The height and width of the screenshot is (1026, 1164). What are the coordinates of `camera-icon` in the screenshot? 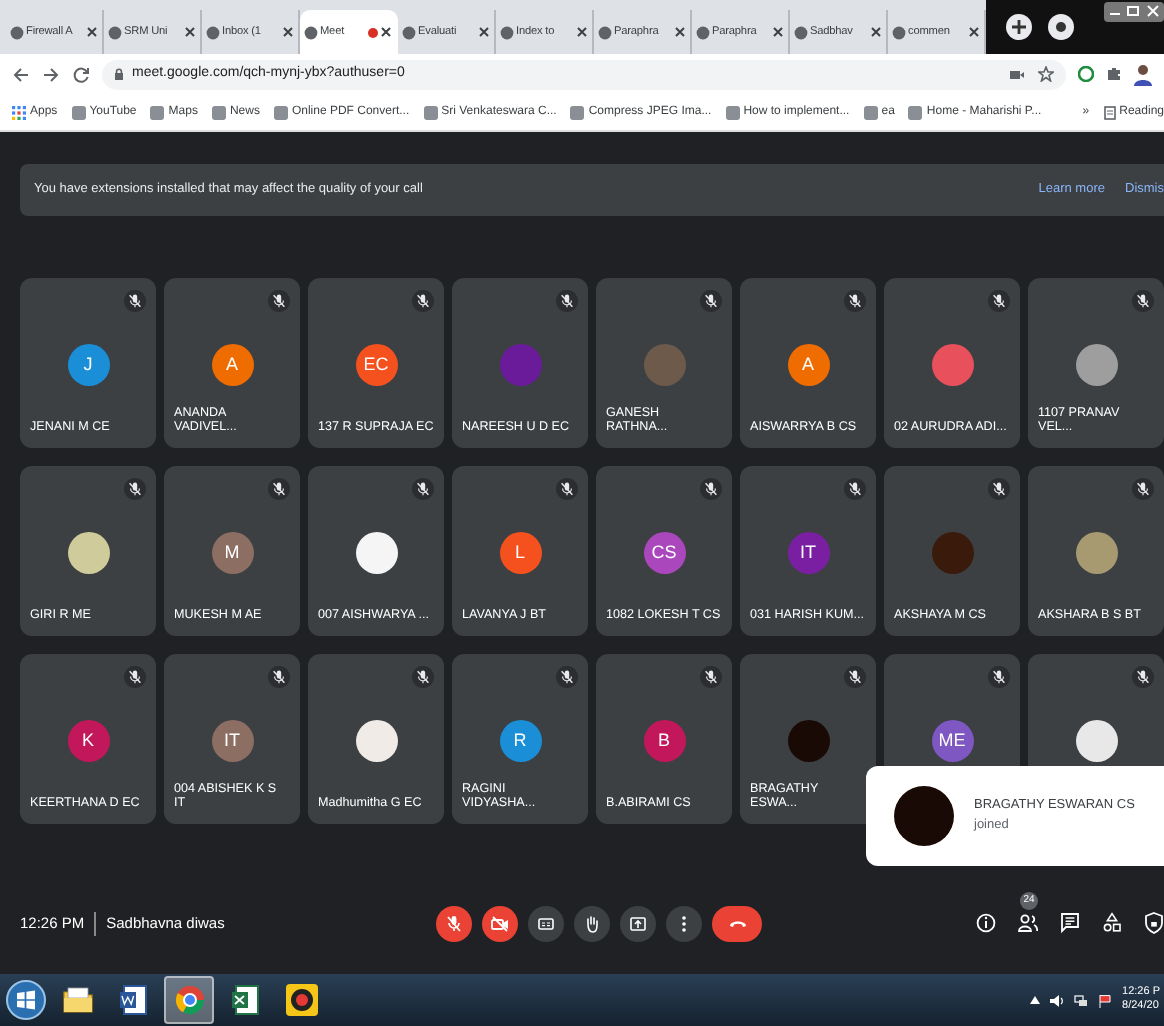 It's located at (1017, 74).